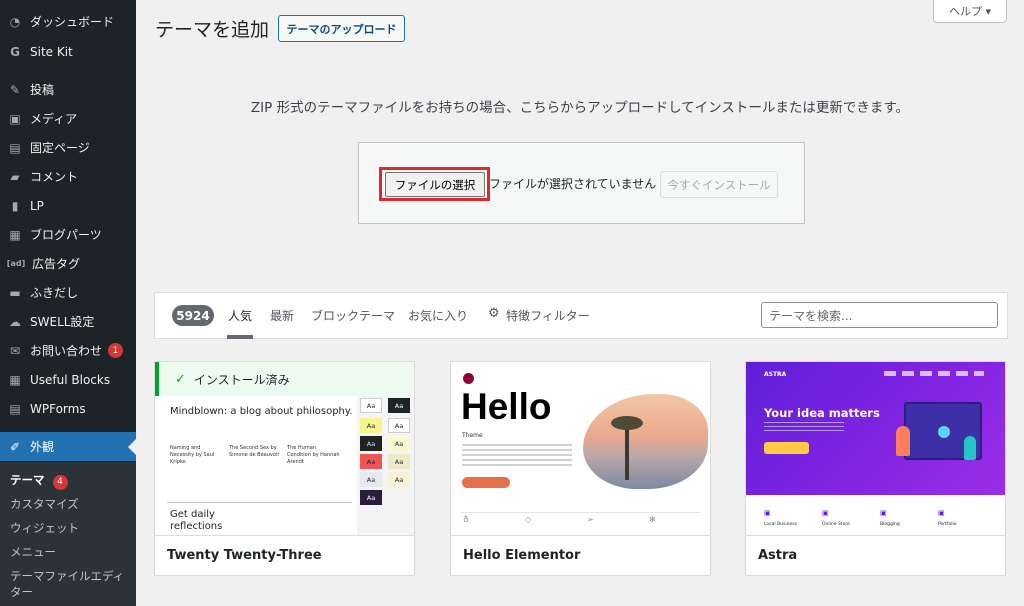 Image resolution: width=1024 pixels, height=606 pixels. Describe the element at coordinates (15, 292) in the screenshot. I see `speech-bubble-icon: ▬` at that location.